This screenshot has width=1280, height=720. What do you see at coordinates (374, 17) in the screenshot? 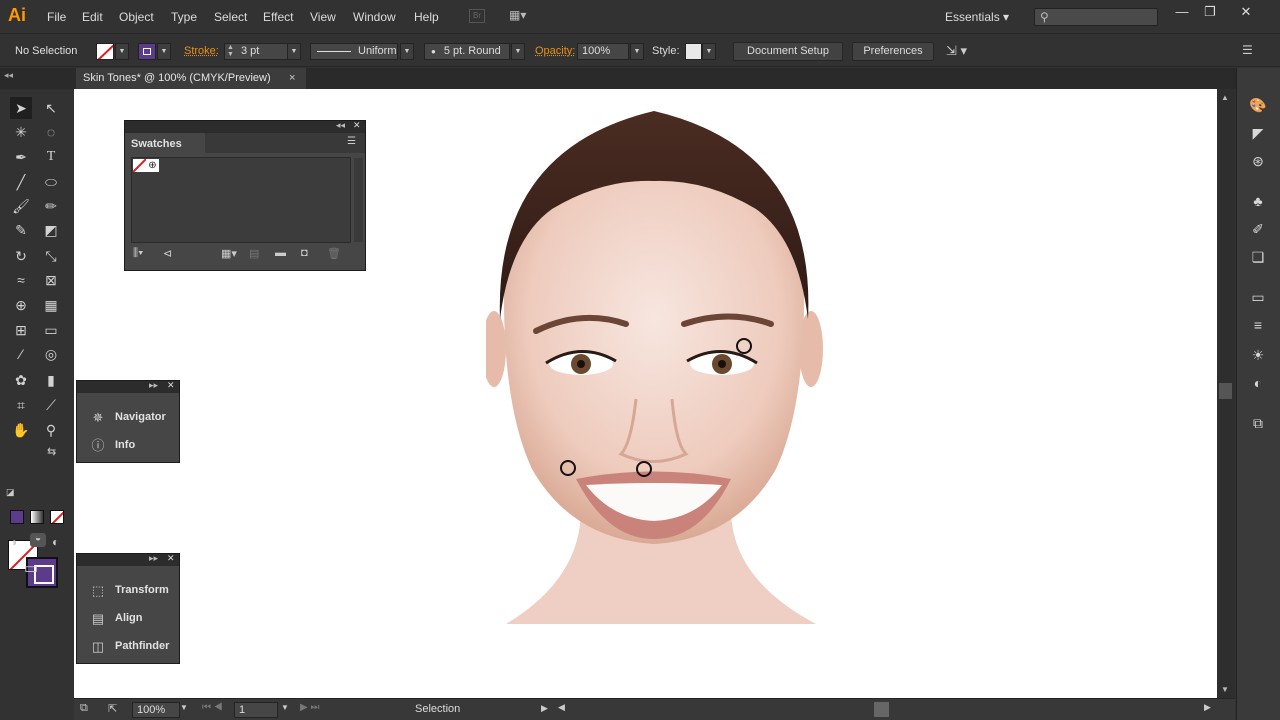
I see `menu-window: Window` at bounding box center [374, 17].